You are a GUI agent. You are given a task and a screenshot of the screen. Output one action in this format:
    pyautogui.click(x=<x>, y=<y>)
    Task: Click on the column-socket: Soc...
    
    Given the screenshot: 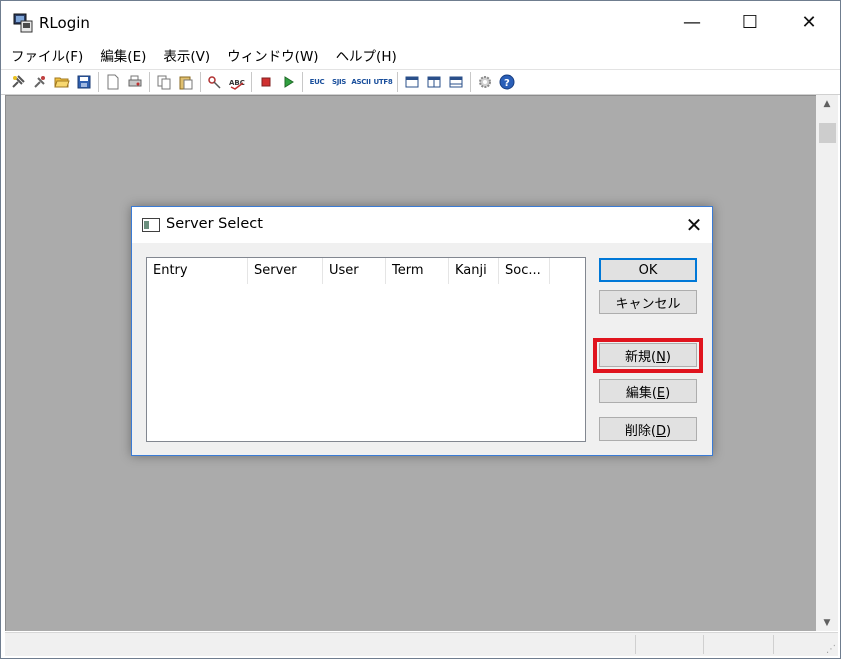 What is the action you would take?
    pyautogui.click(x=524, y=271)
    